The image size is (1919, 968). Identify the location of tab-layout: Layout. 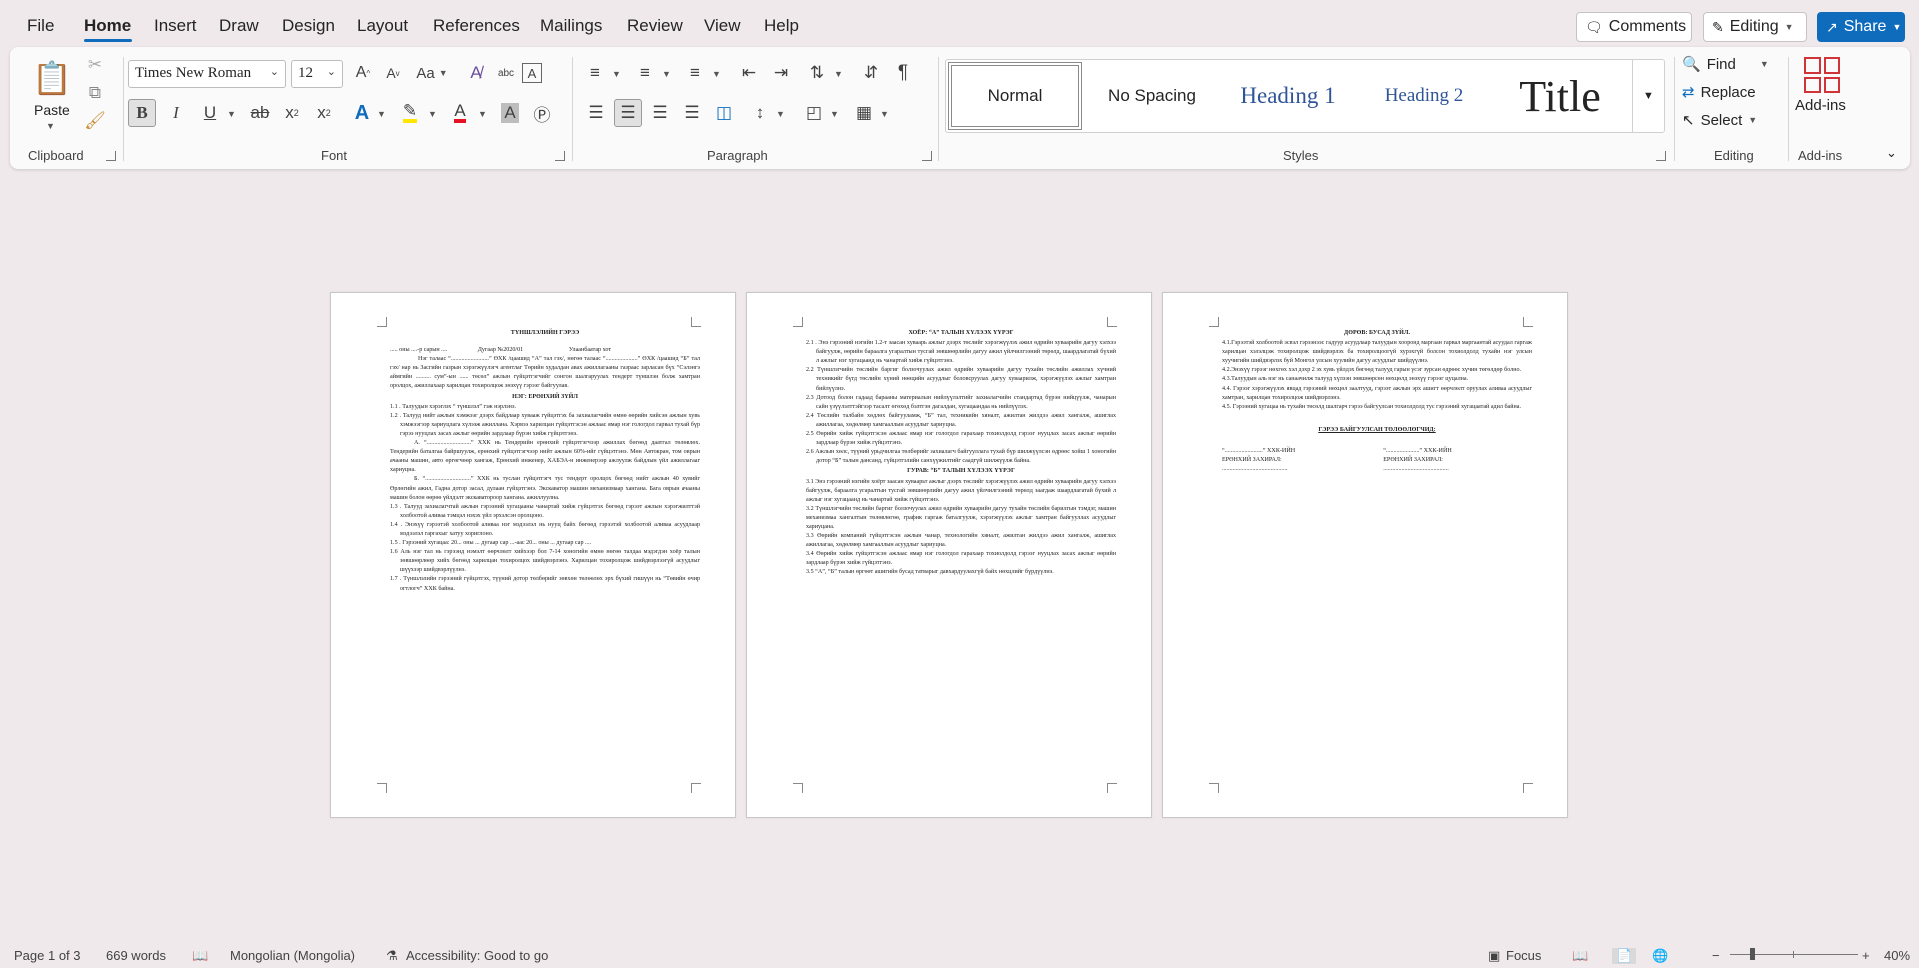
(382, 26).